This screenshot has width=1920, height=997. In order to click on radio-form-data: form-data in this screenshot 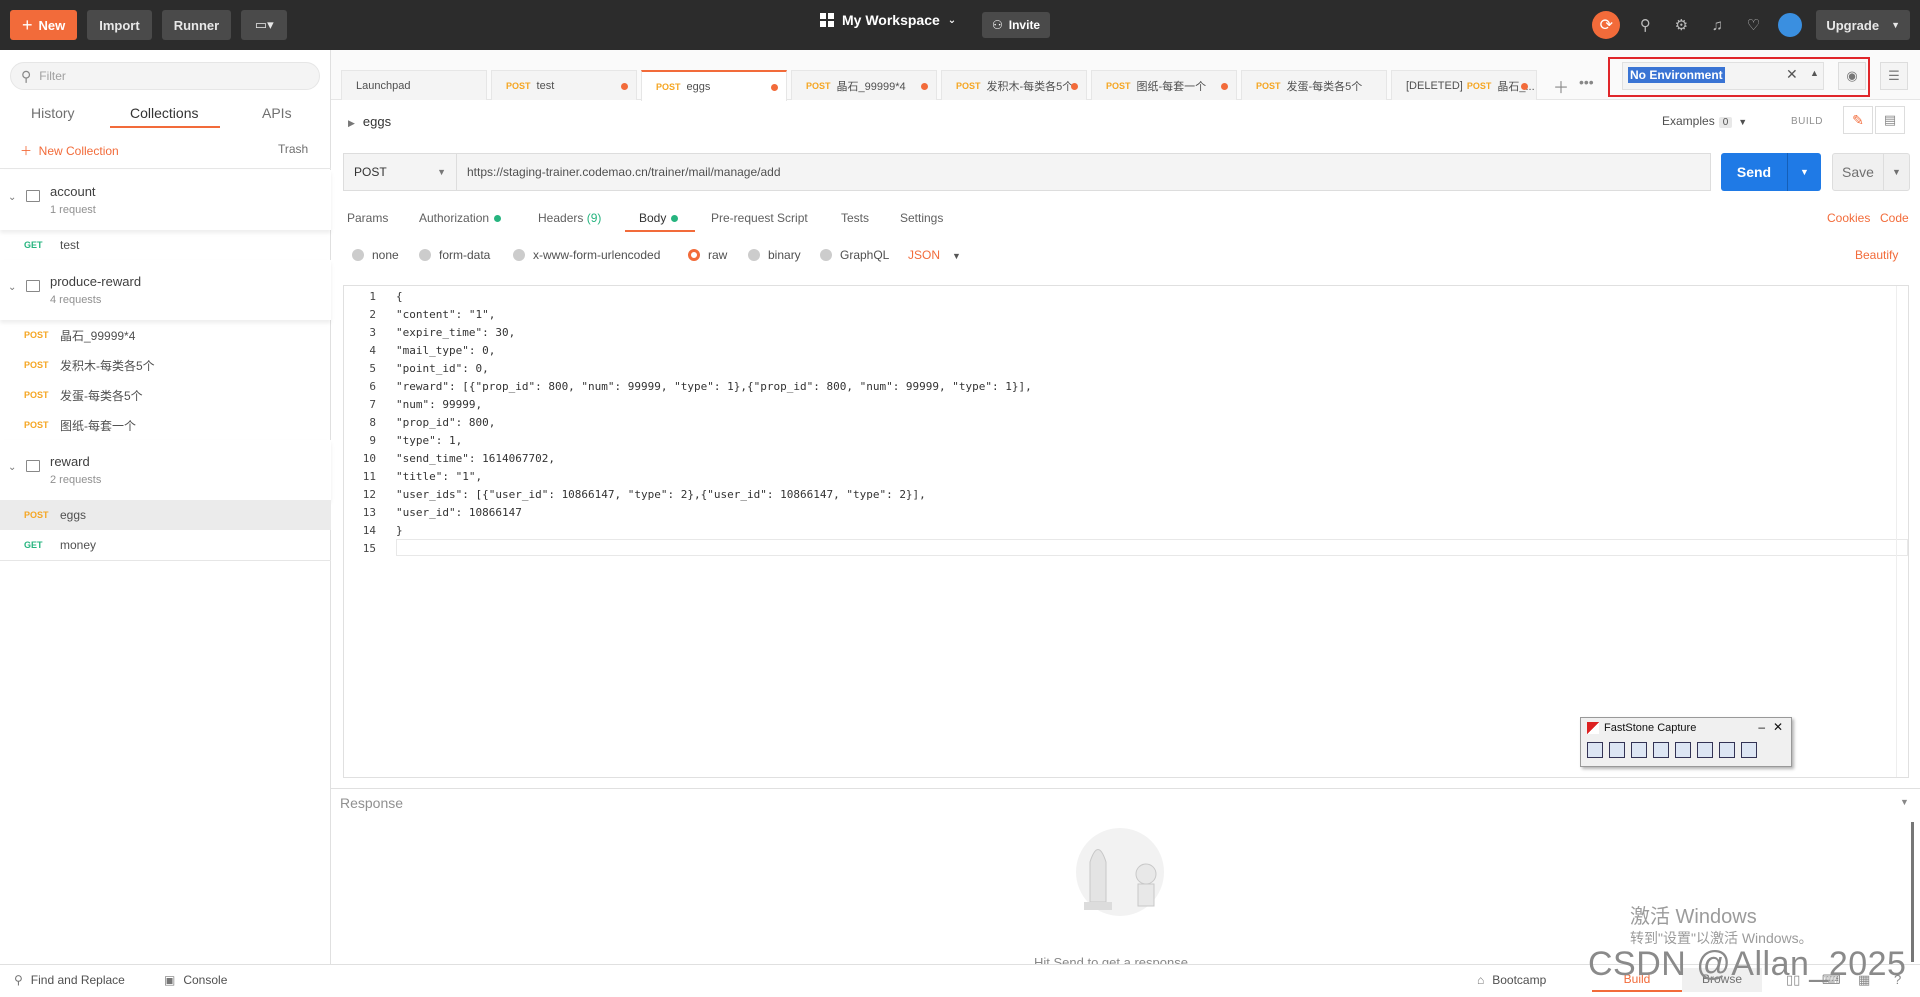, I will do `click(454, 255)`.